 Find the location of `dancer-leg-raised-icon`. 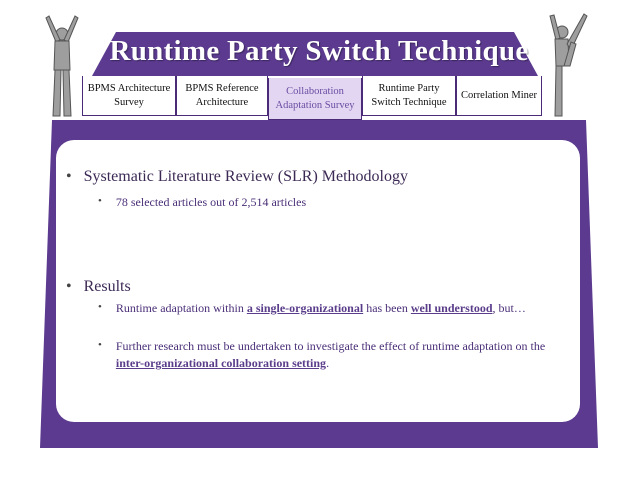

dancer-leg-raised-icon is located at coordinates (565, 68).